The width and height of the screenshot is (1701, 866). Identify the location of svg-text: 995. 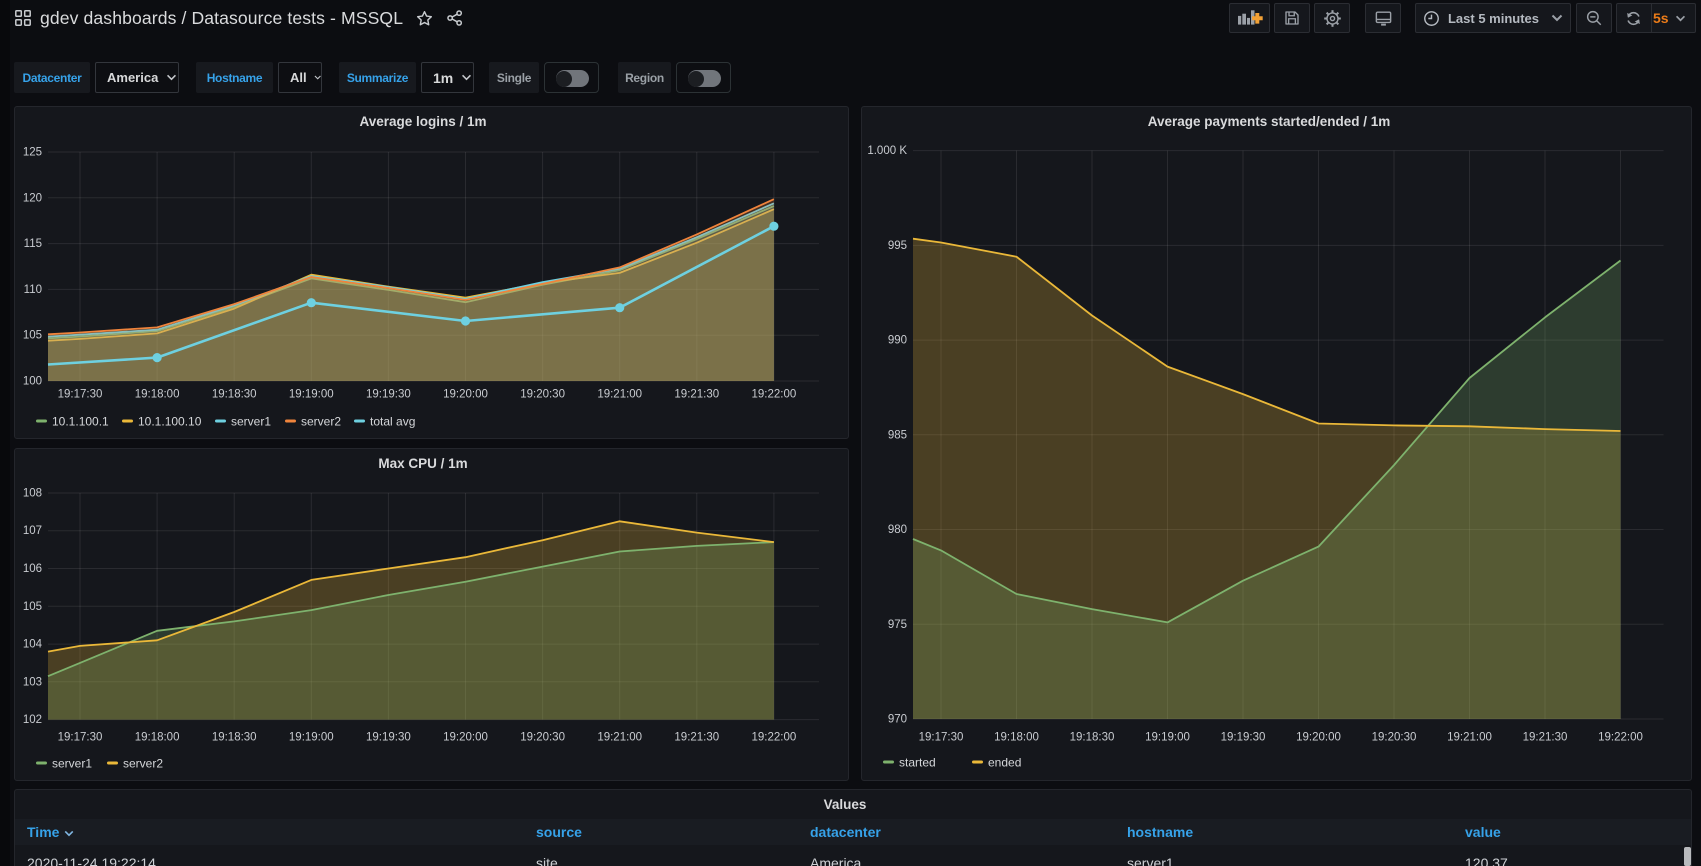
(897, 246).